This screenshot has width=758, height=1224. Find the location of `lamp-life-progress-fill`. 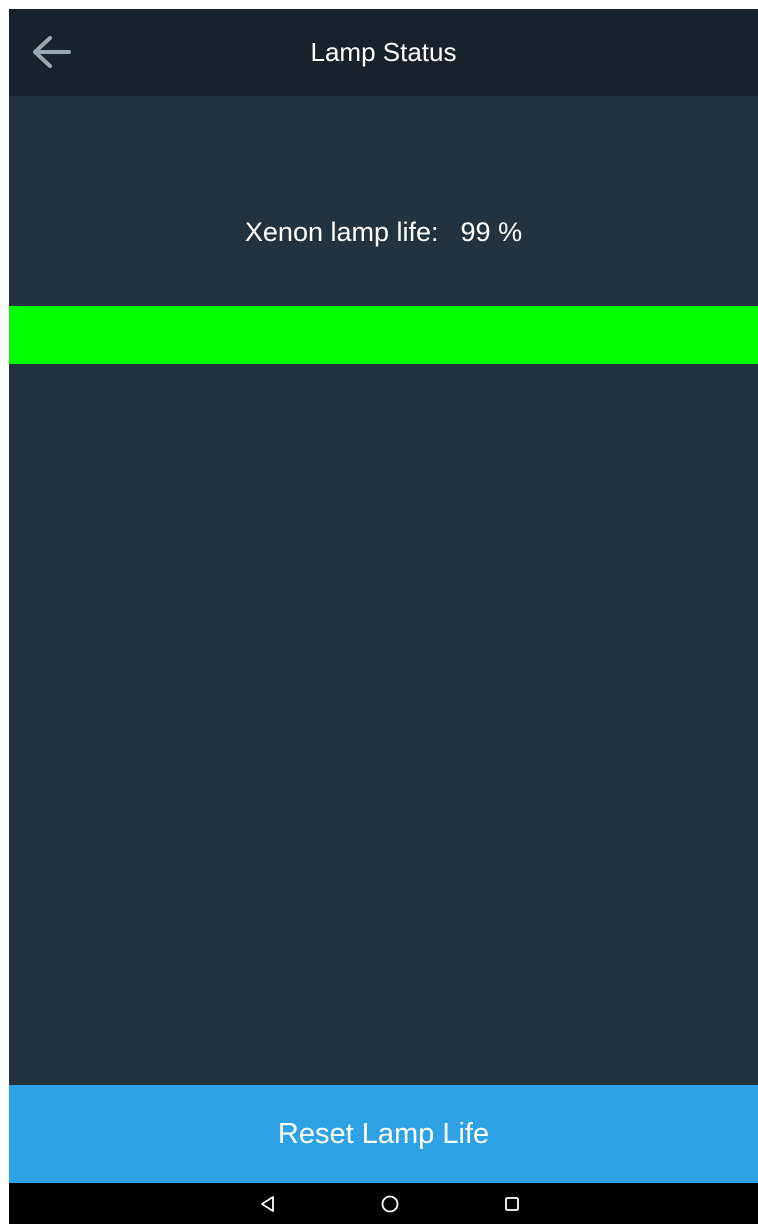

lamp-life-progress-fill is located at coordinates (383, 335).